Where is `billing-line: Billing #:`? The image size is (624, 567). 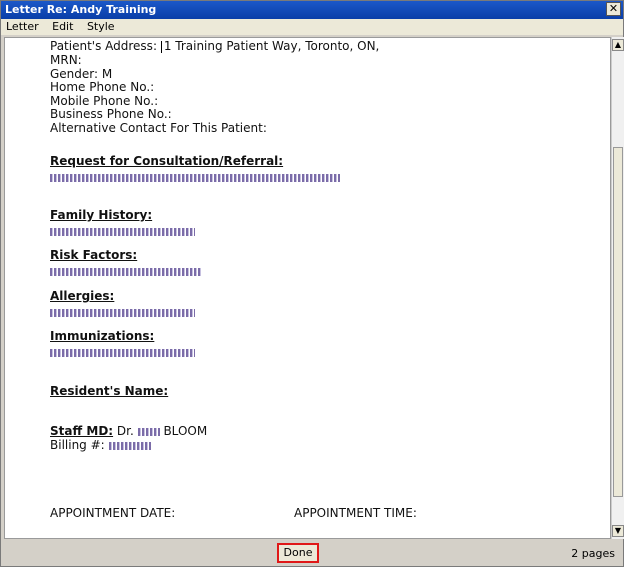
billing-line: Billing #: is located at coordinates (100, 445).